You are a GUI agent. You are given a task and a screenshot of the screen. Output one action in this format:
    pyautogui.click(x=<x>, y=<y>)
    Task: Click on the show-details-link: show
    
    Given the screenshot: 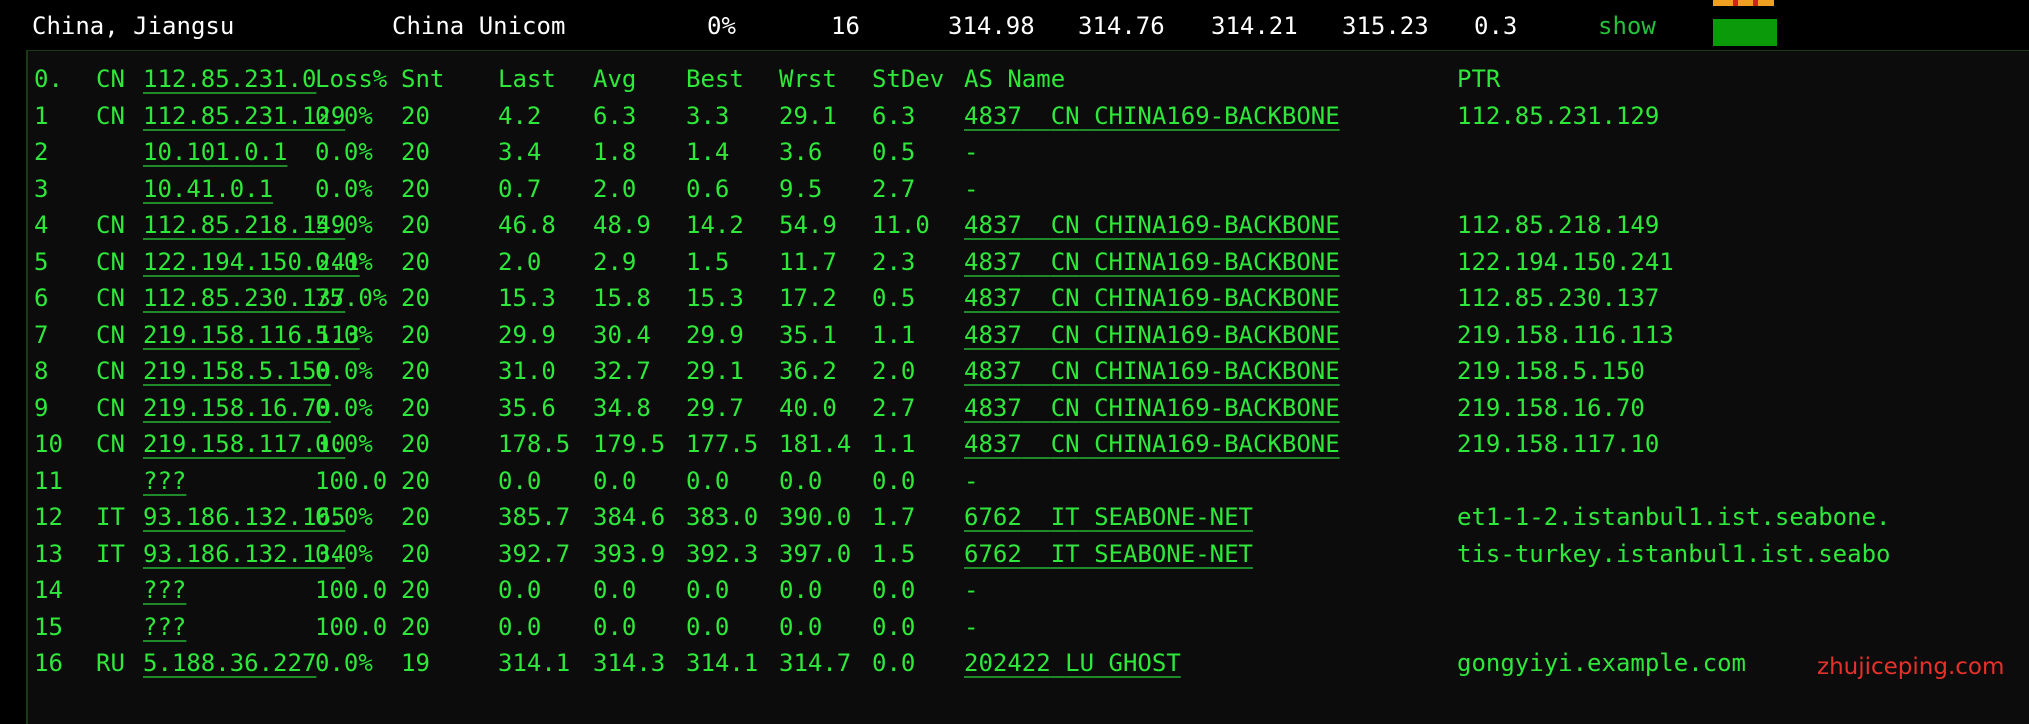 What is the action you would take?
    pyautogui.click(x=1627, y=26)
    